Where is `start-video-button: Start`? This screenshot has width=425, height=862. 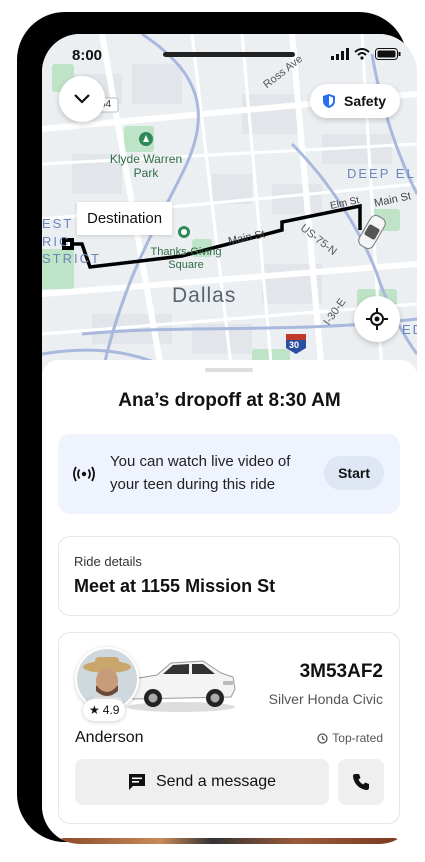
start-video-button: Start is located at coordinates (354, 473).